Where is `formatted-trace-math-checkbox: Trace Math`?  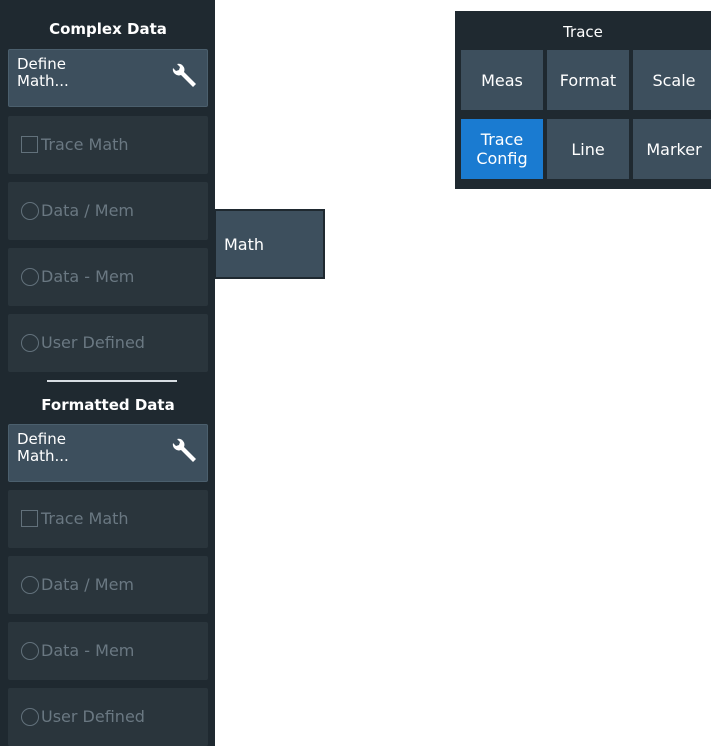
formatted-trace-math-checkbox: Trace Math is located at coordinates (108, 519).